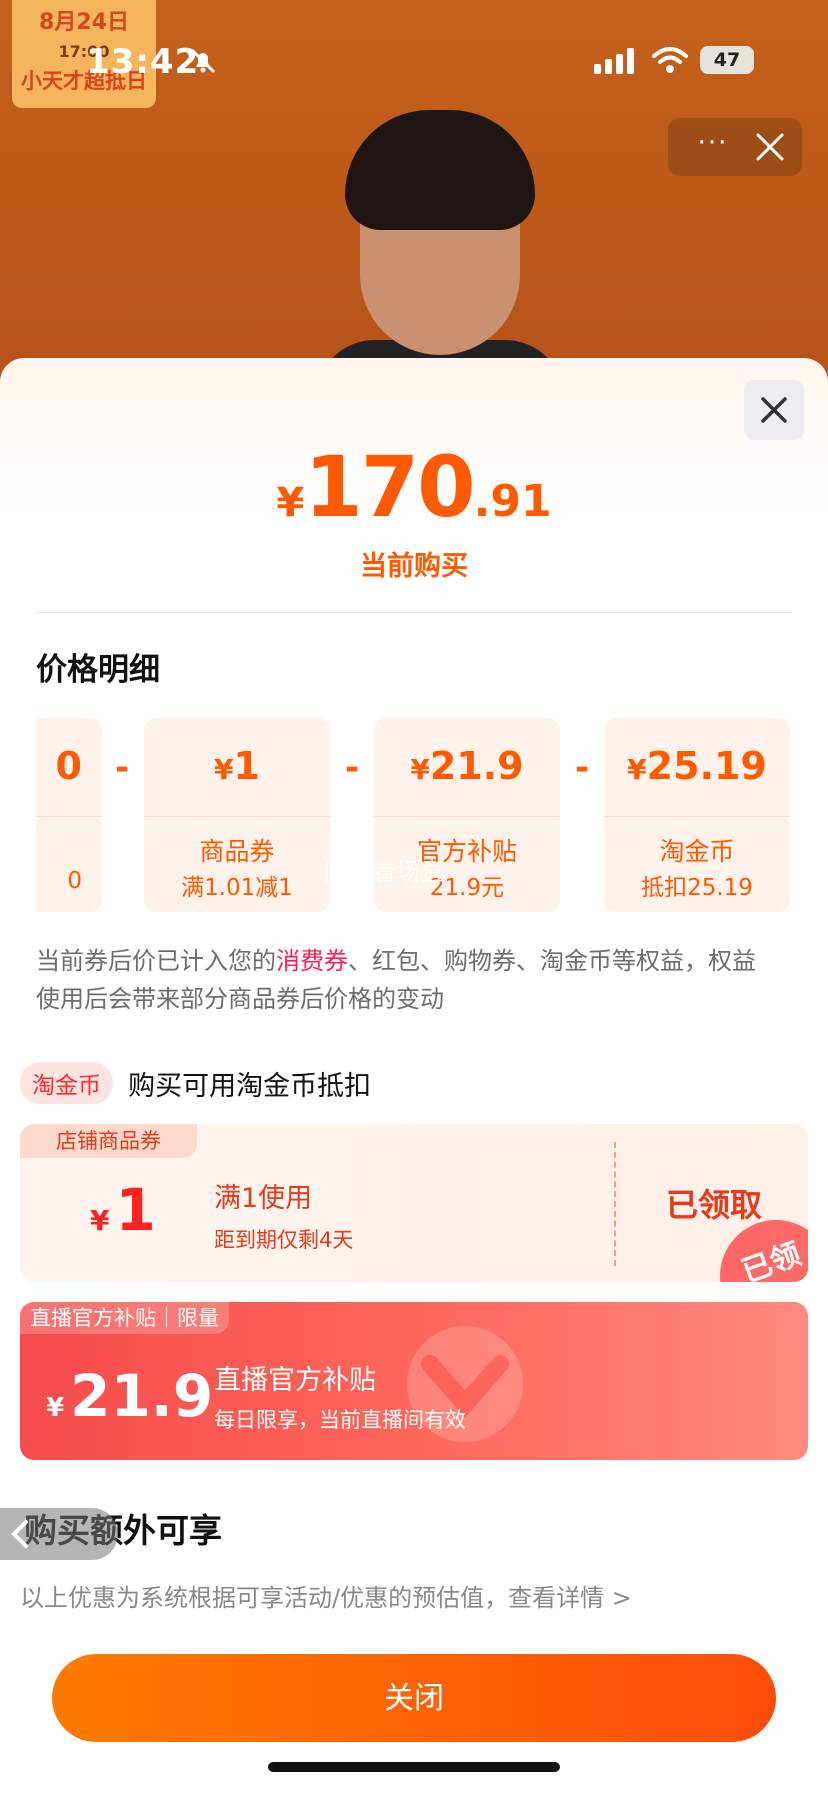 The height and width of the screenshot is (1796, 828). What do you see at coordinates (290, 503) in the screenshot?
I see `price-currency: ¥` at bounding box center [290, 503].